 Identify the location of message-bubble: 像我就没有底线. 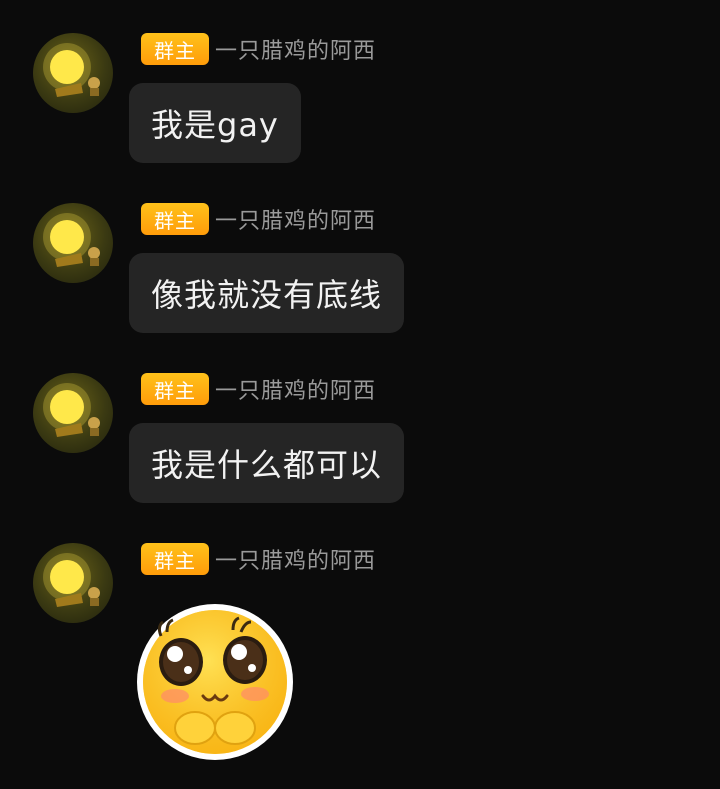
(267, 293).